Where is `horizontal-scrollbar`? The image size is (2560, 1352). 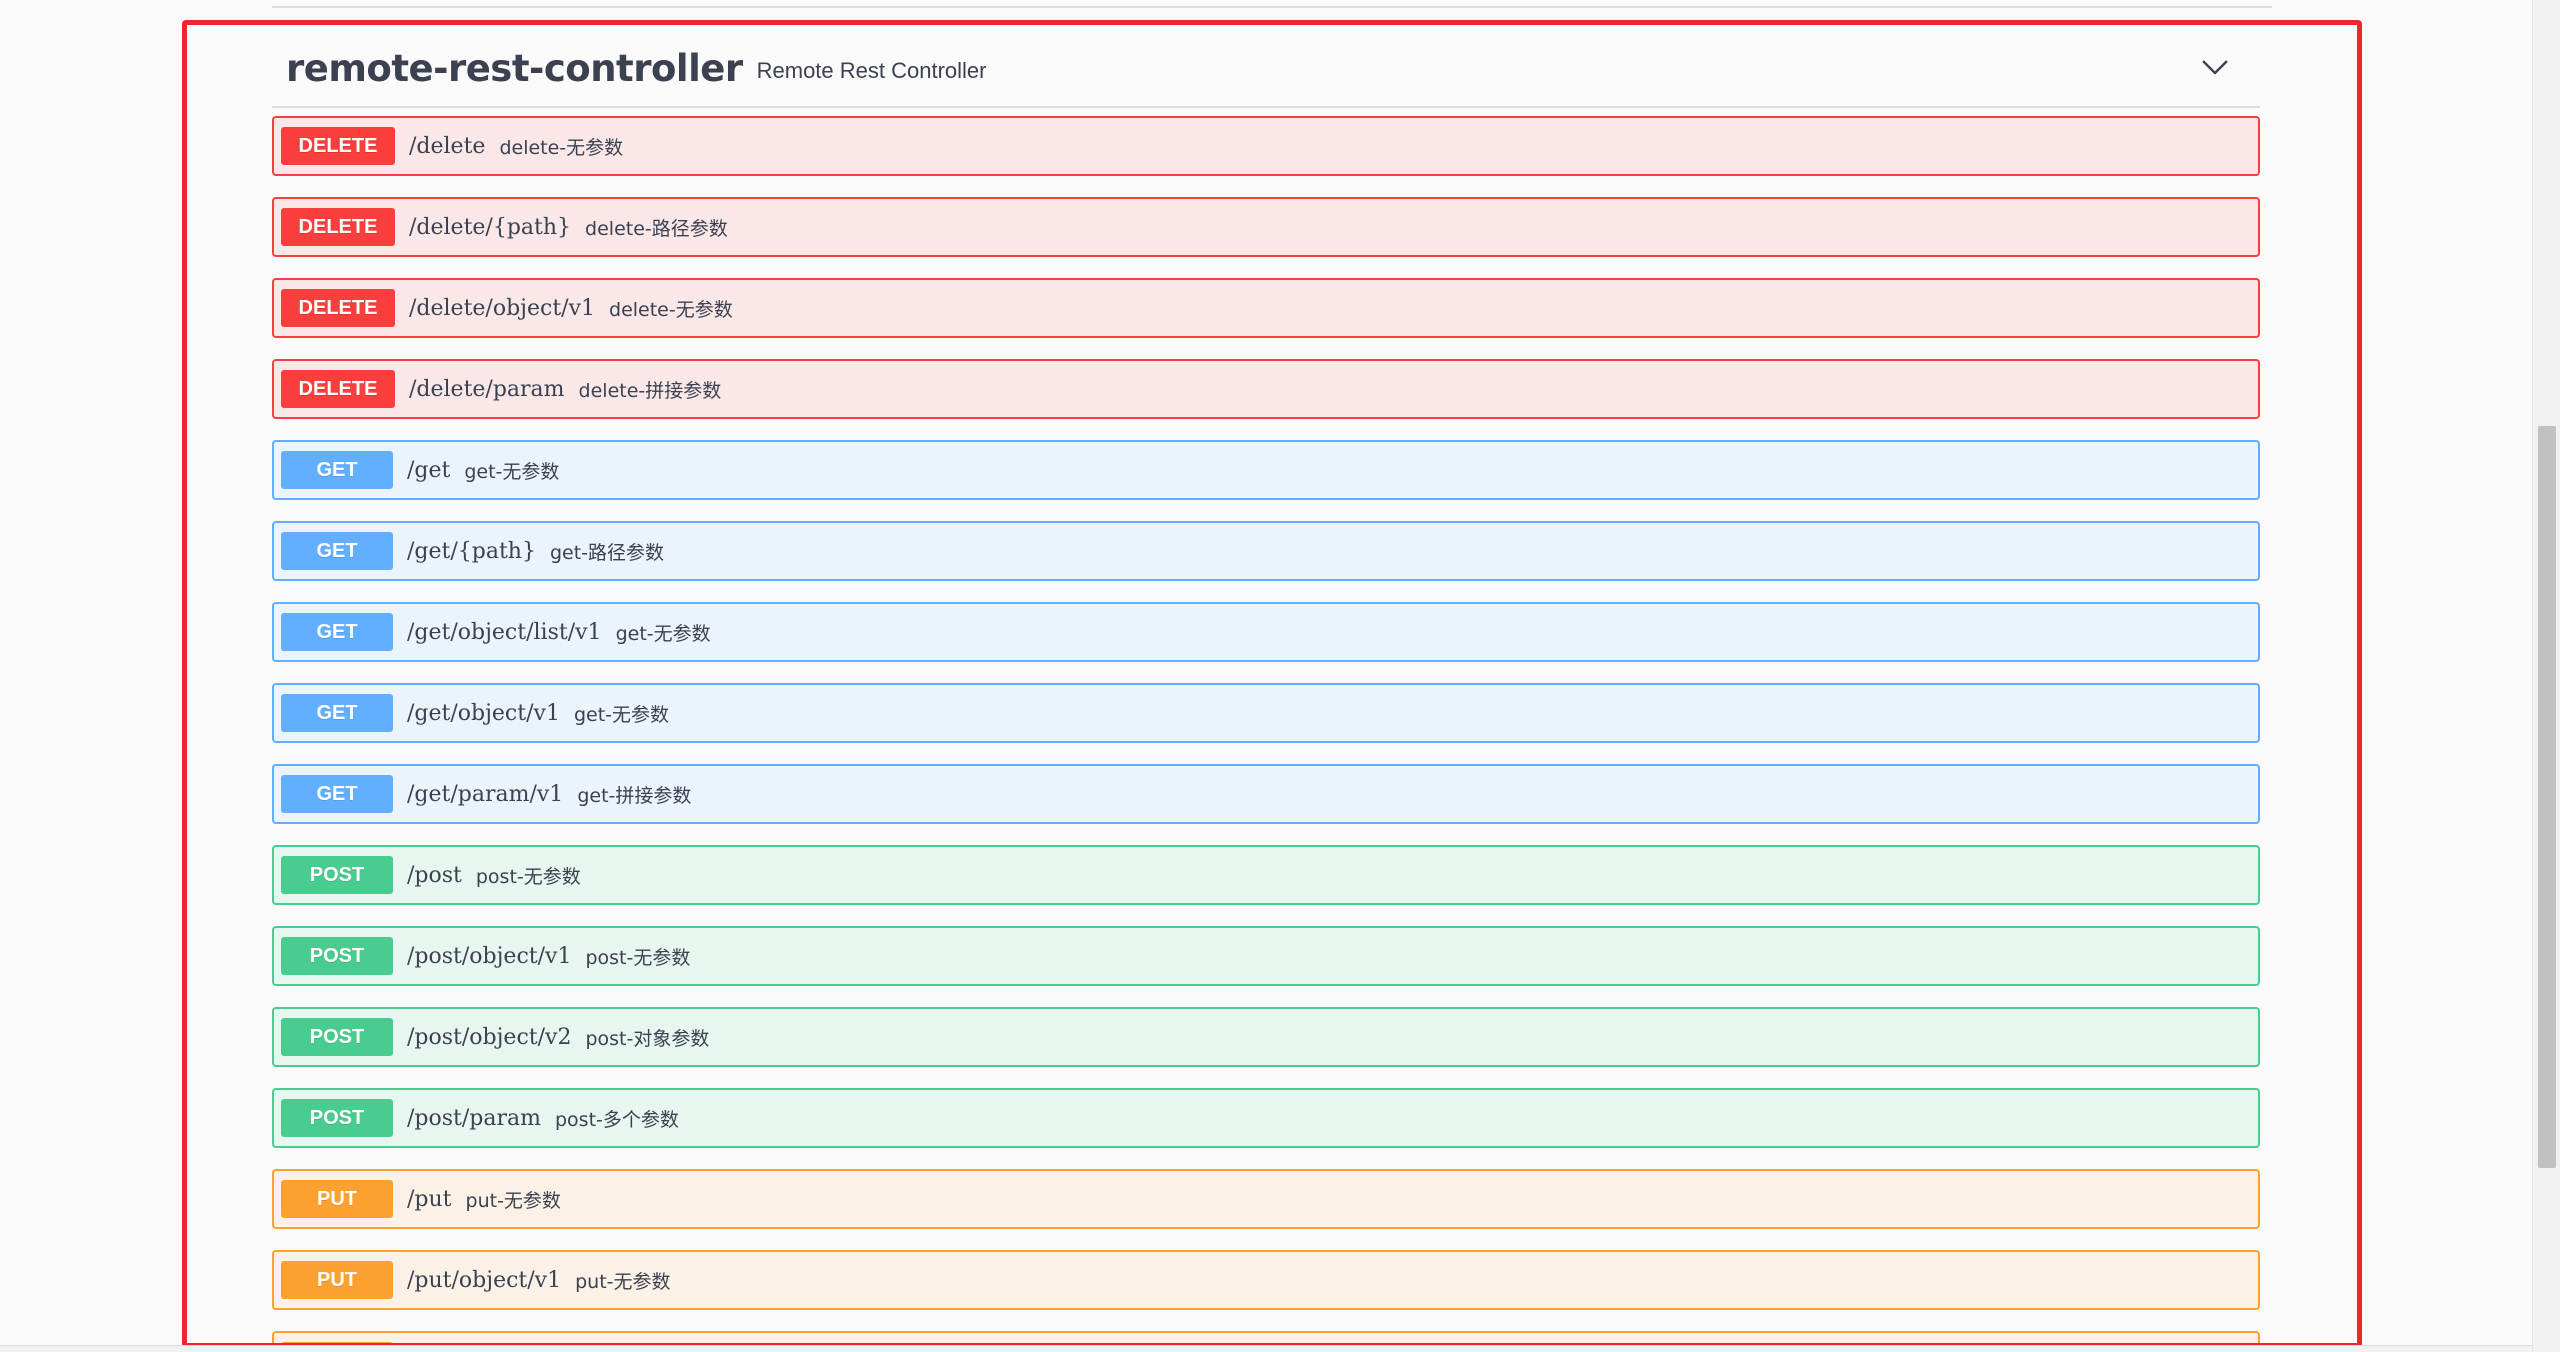
horizontal-scrollbar is located at coordinates (1266, 1348).